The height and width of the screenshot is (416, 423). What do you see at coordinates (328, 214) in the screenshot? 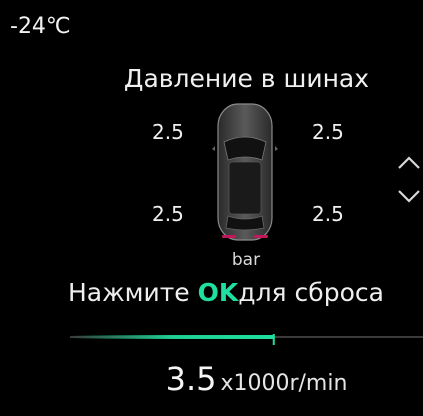
I see `rear-right-pressure: 2.5` at bounding box center [328, 214].